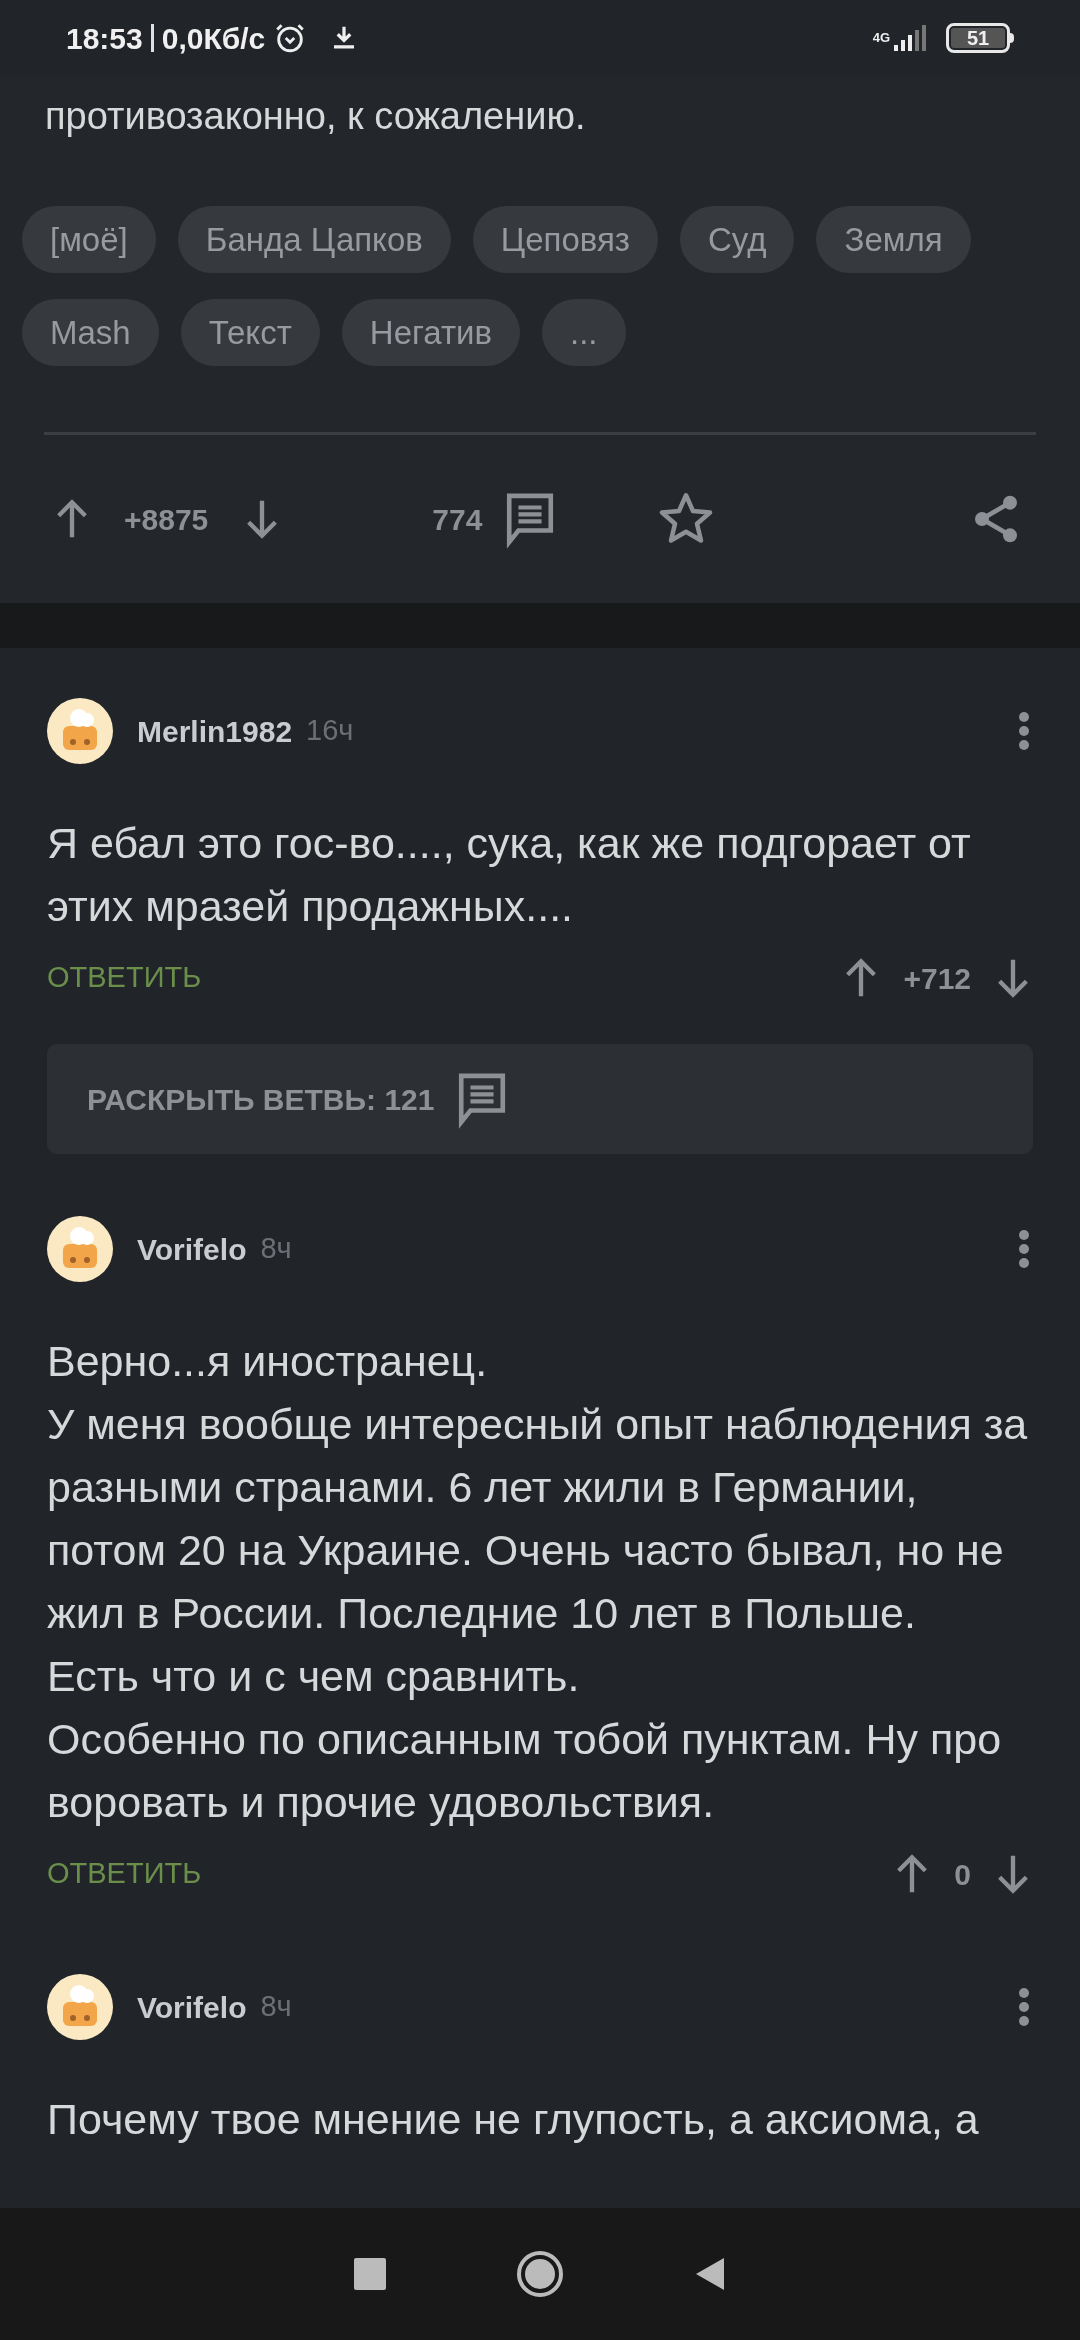 The width and height of the screenshot is (1080, 2340). Describe the element at coordinates (710, 2274) in the screenshot. I see `back-button` at that location.